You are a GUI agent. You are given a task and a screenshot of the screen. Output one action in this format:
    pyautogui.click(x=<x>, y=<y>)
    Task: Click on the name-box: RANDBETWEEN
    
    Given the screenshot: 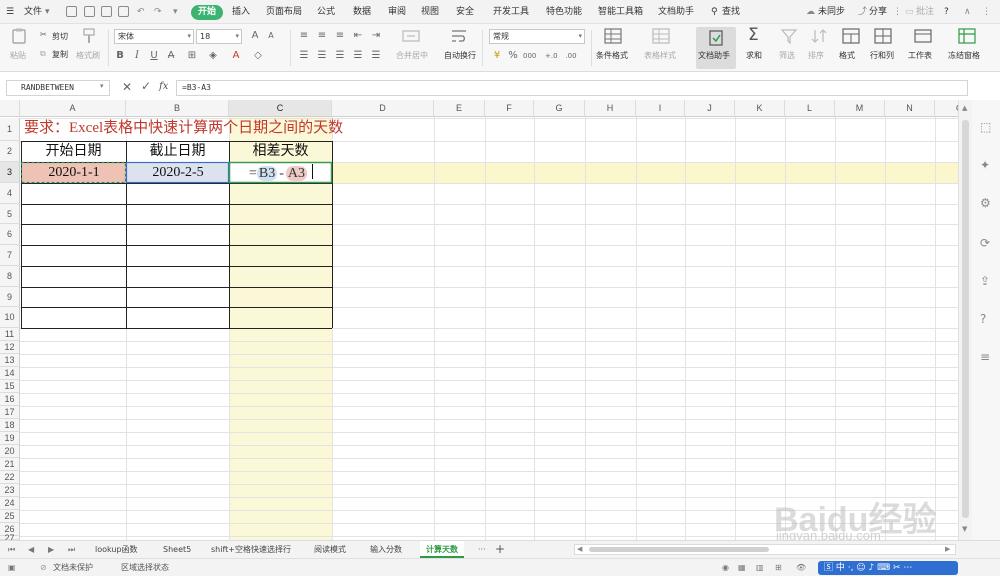 What is the action you would take?
    pyautogui.click(x=58, y=88)
    